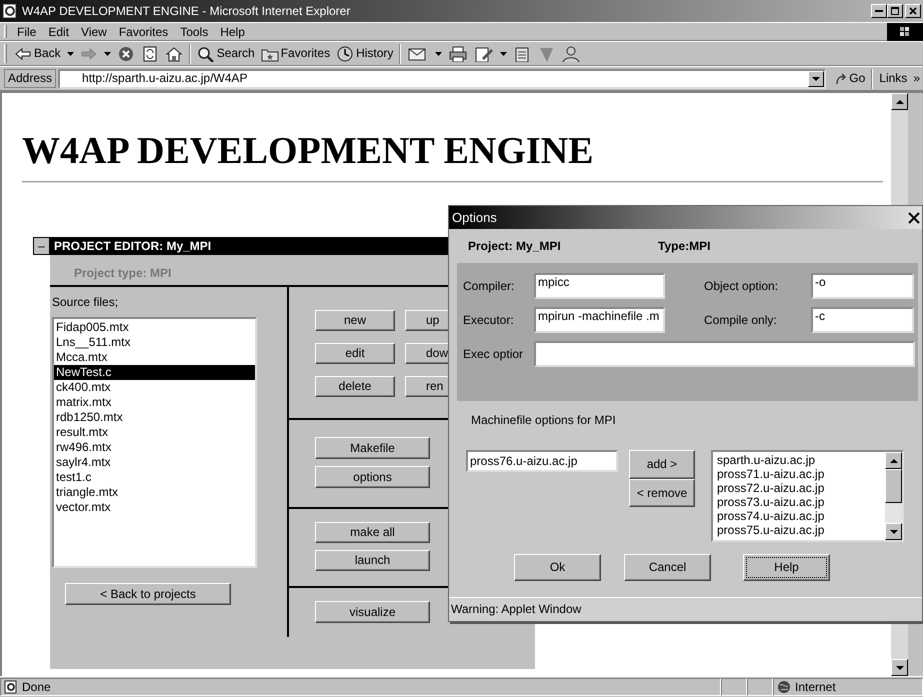  What do you see at coordinates (372, 560) in the screenshot?
I see `panel-button: launch` at bounding box center [372, 560].